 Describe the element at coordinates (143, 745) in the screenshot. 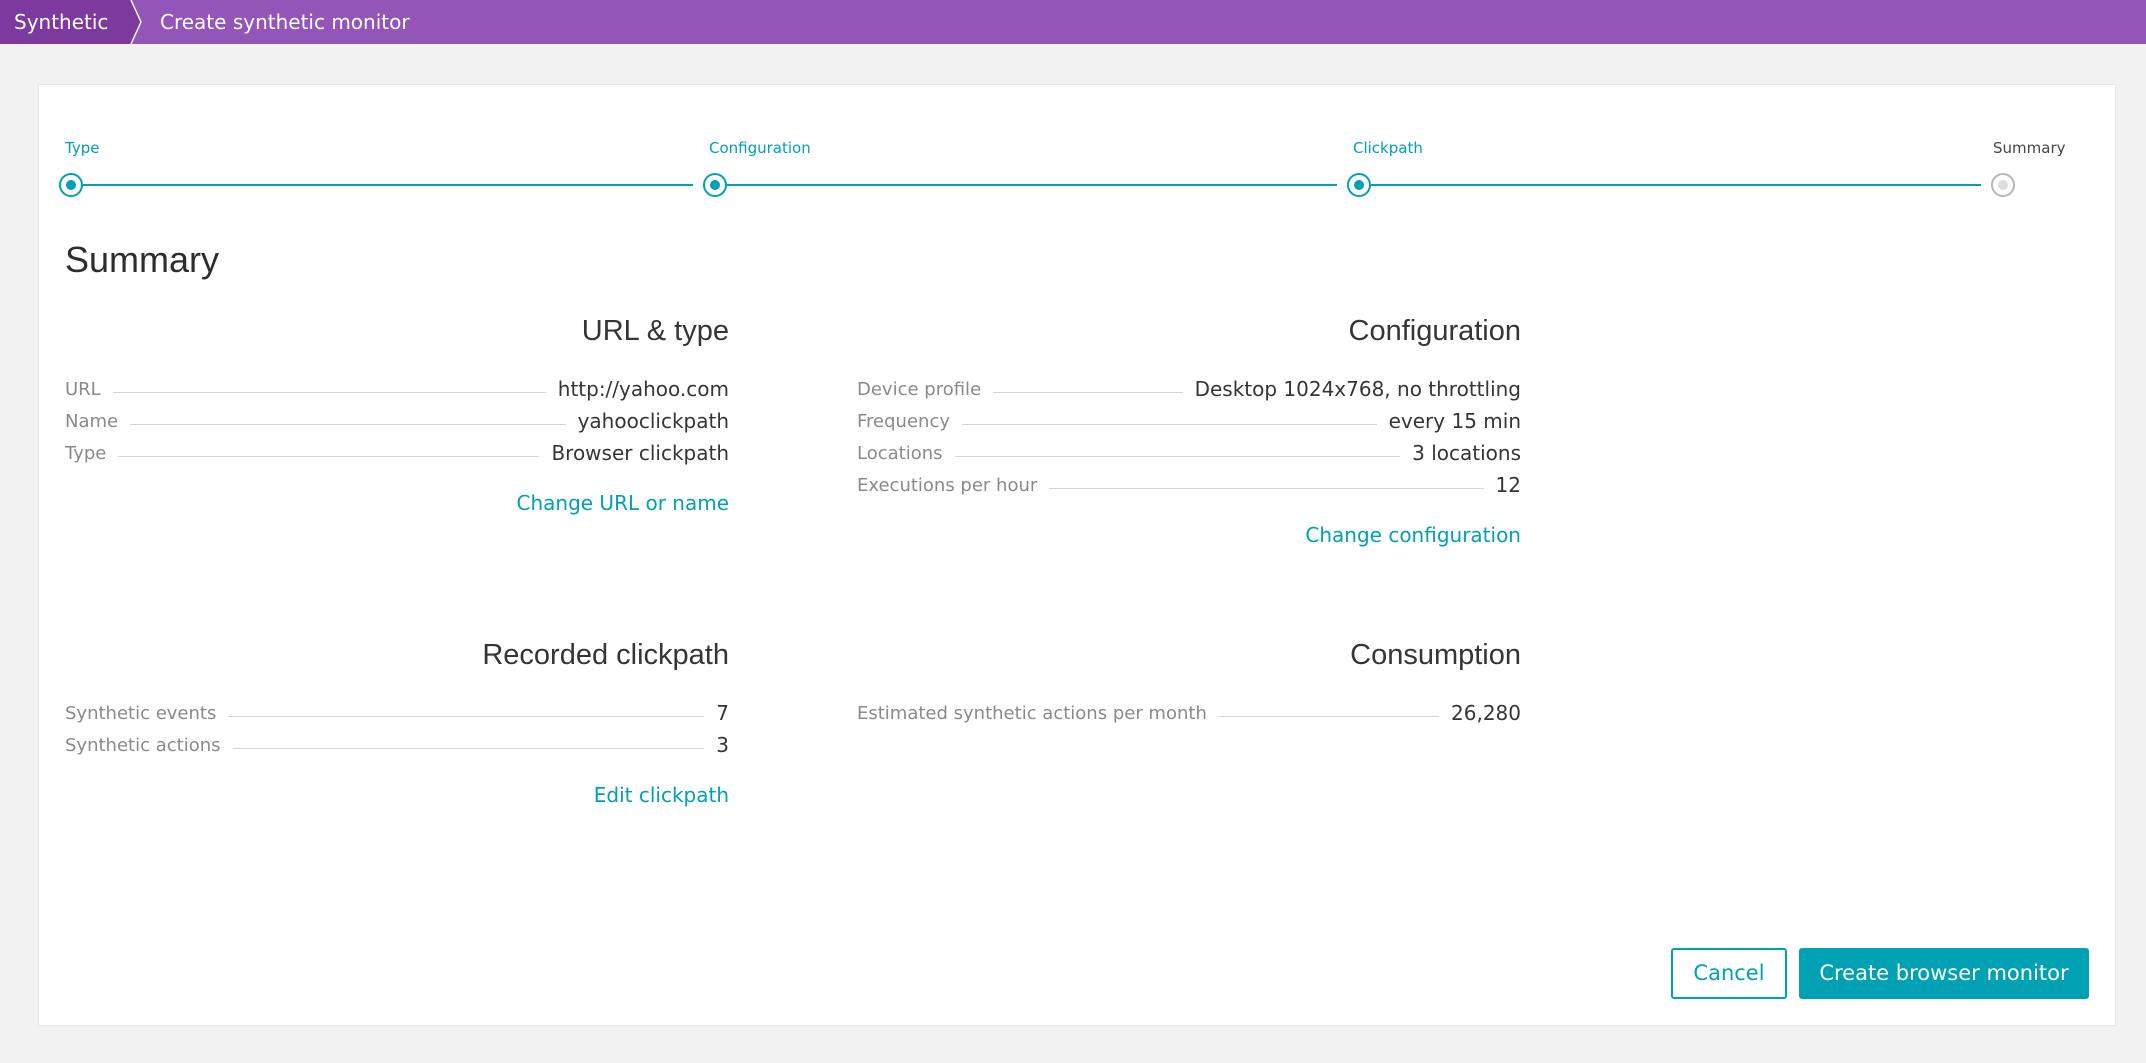

I see `row-label: Synthetic actions` at that location.